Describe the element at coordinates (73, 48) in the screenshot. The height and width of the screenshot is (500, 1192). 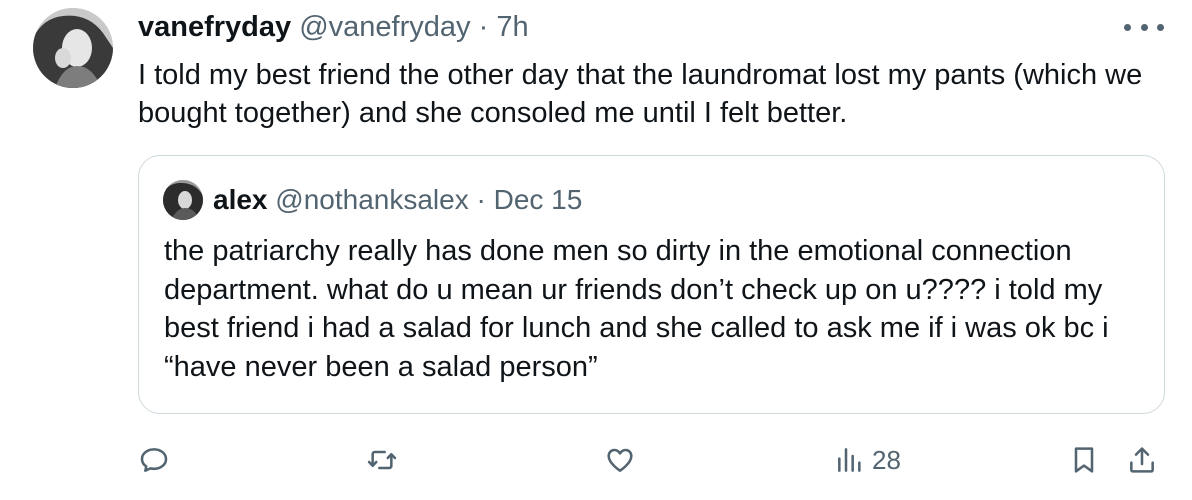
I see `avatar` at that location.